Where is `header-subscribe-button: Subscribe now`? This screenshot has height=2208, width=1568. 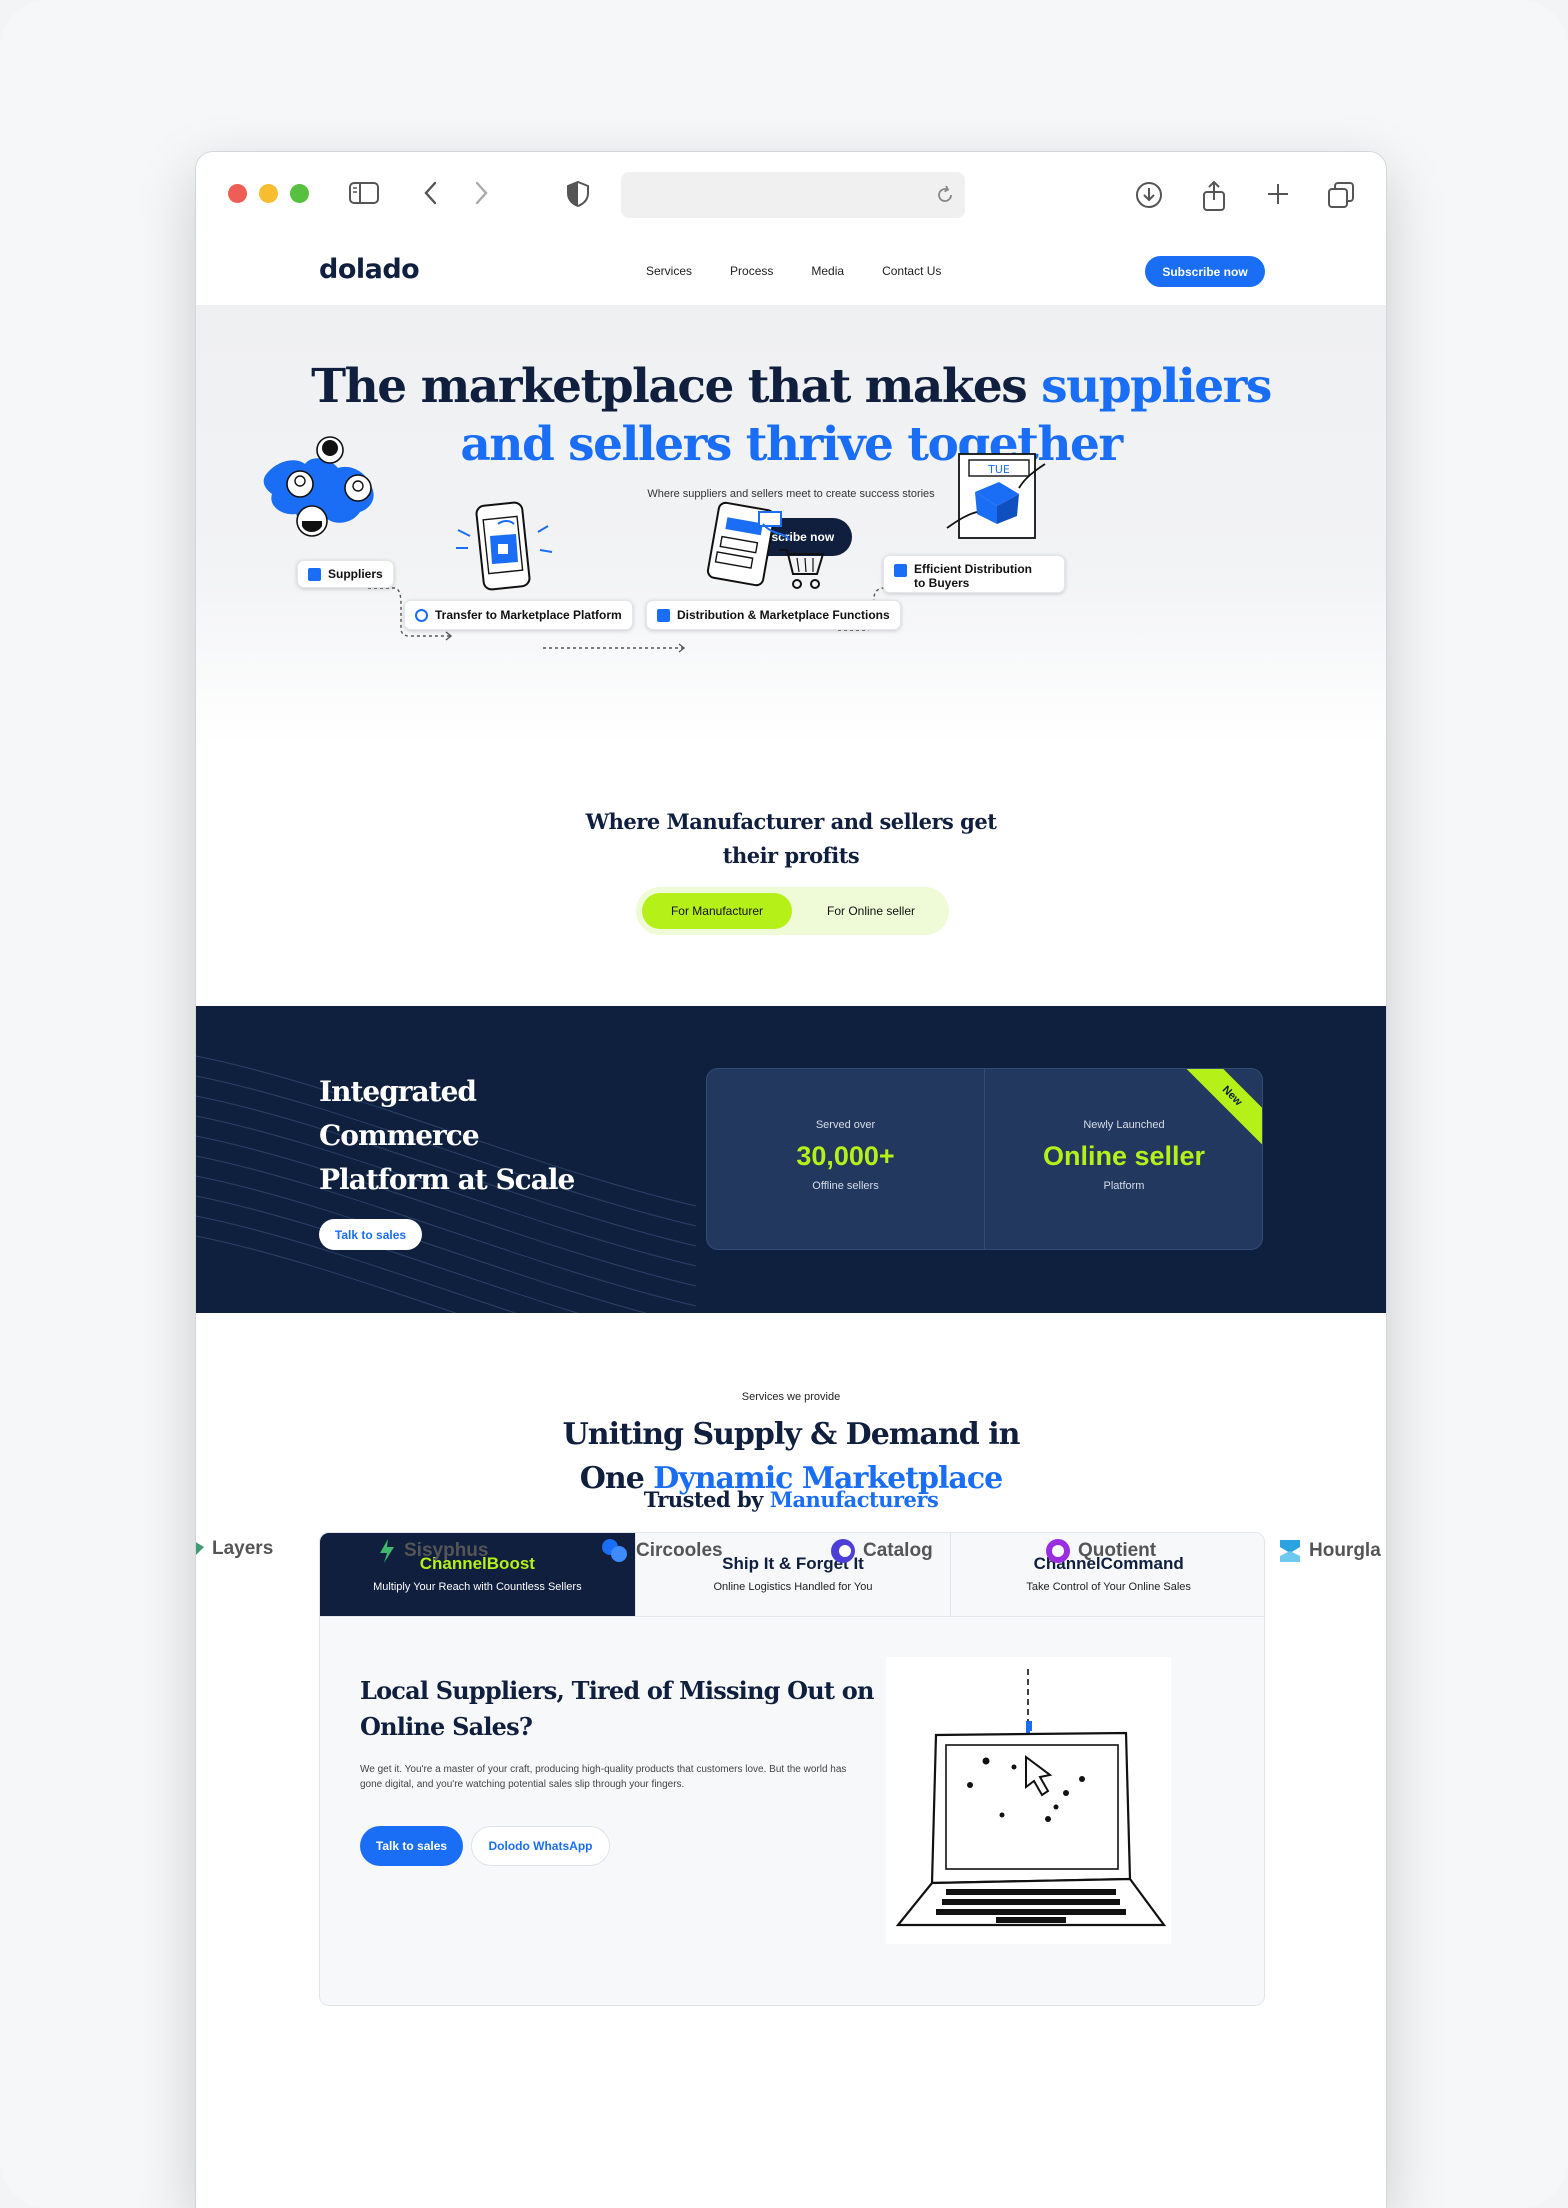
header-subscribe-button: Subscribe now is located at coordinates (1205, 271).